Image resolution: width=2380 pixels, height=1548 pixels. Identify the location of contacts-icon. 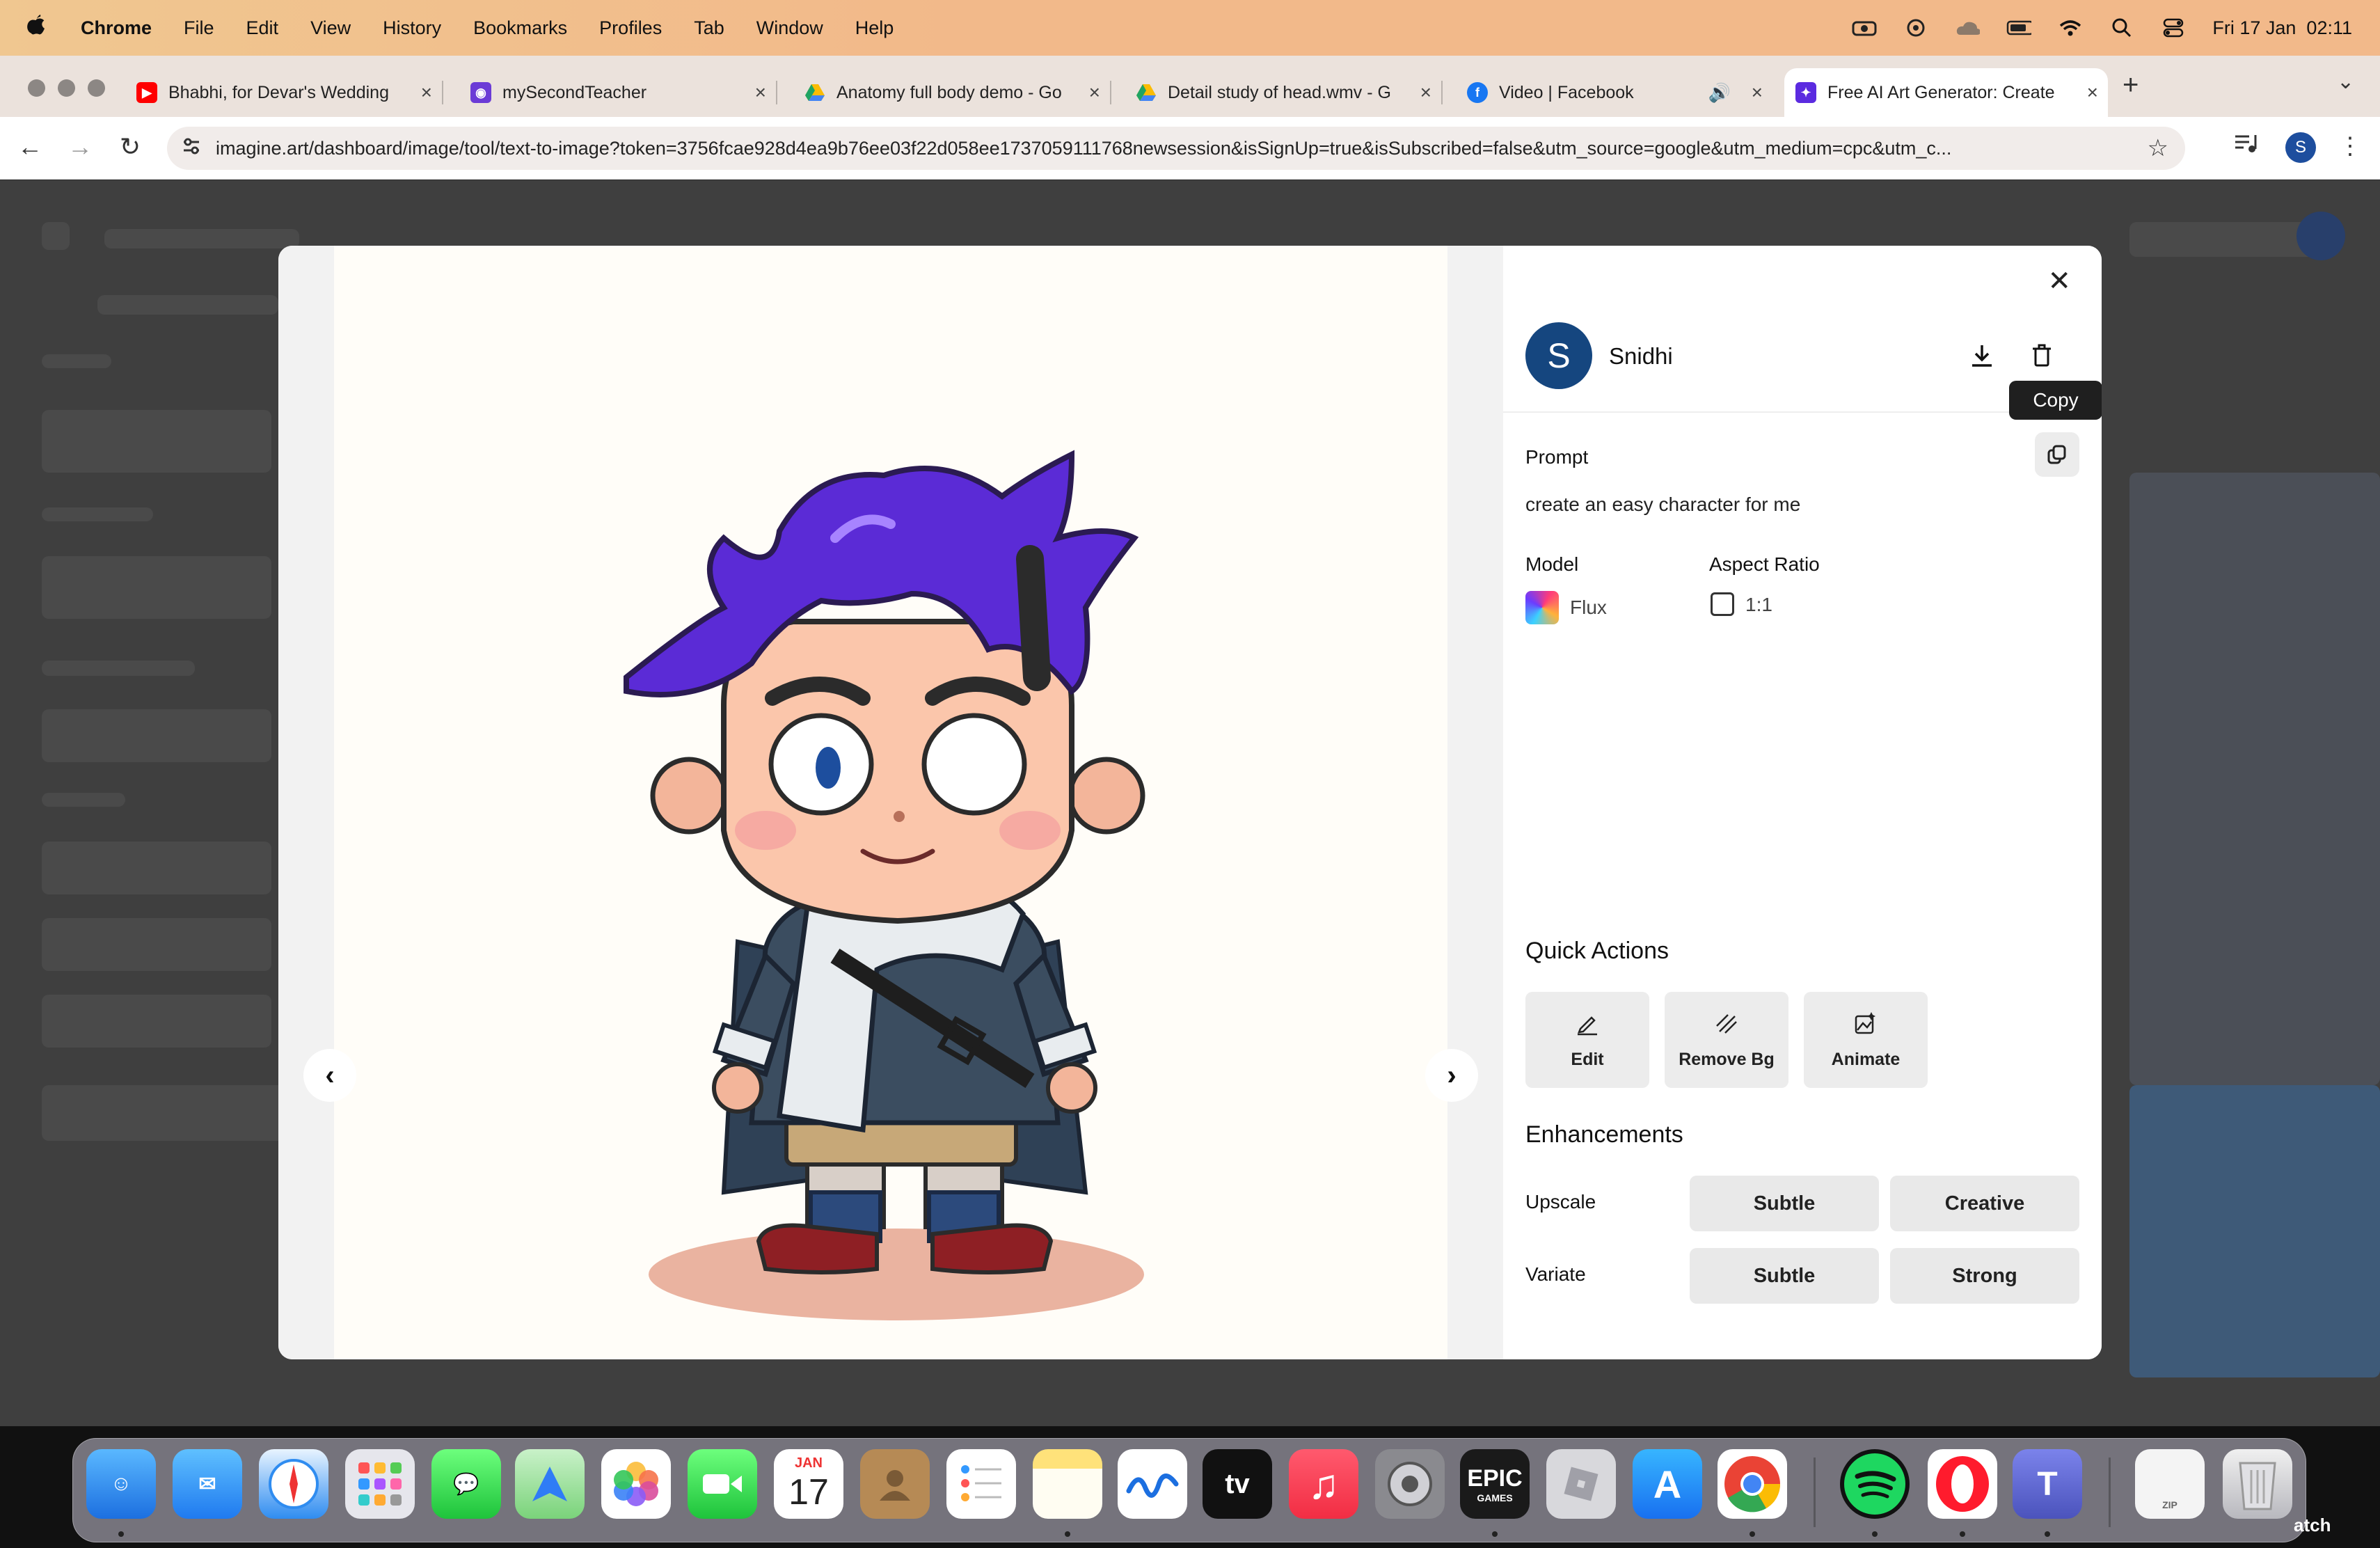
(895, 1484).